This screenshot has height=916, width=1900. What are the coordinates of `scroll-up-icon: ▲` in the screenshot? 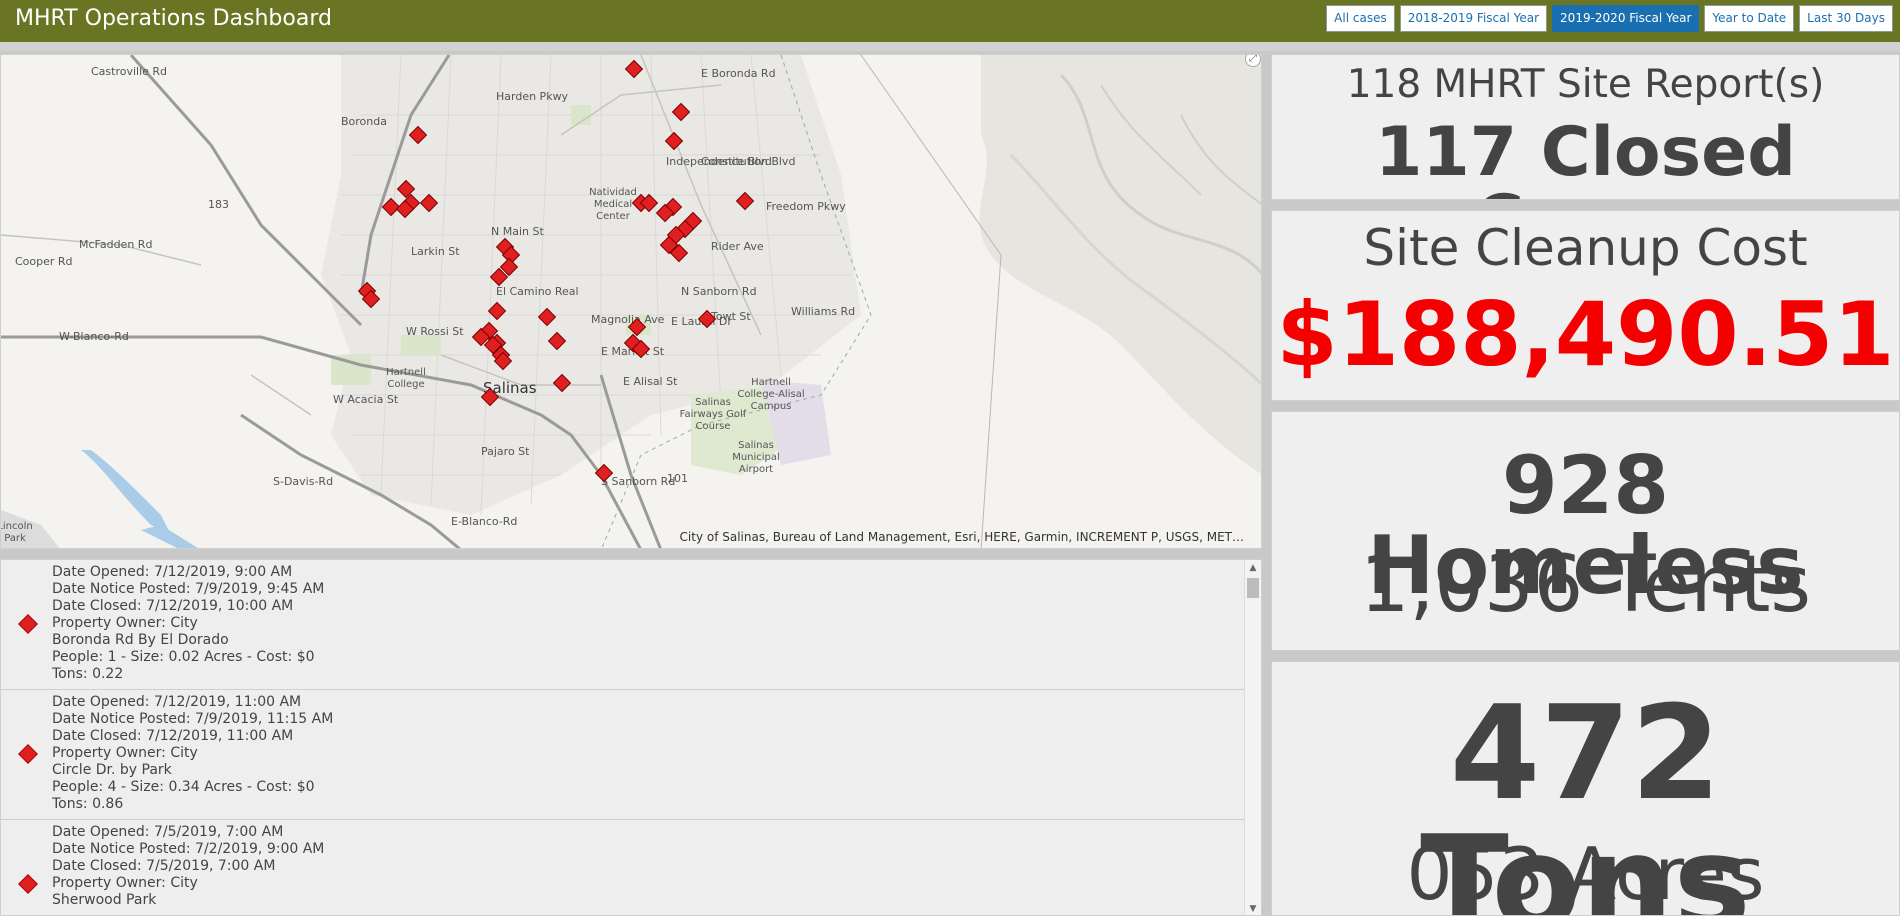 It's located at (1253, 568).